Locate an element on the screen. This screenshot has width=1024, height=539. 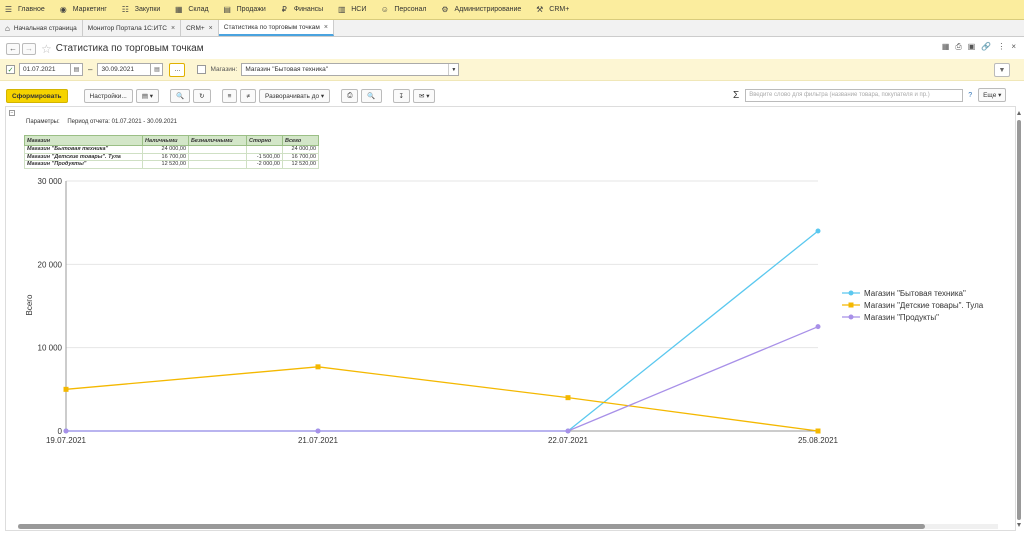
params-value: Период отчета: 01.07.2021 - 30.09.2021 is located at coordinates (122, 122).